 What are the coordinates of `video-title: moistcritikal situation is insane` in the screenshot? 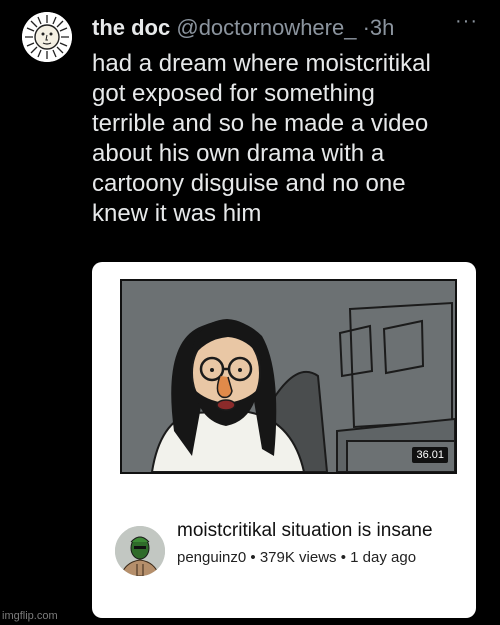 It's located at (305, 531).